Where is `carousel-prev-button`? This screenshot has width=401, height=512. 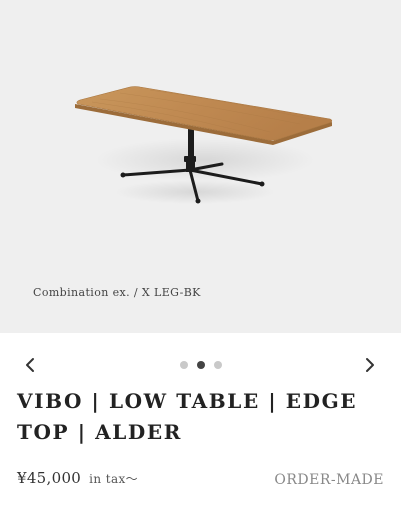
carousel-prev-button is located at coordinates (30, 365).